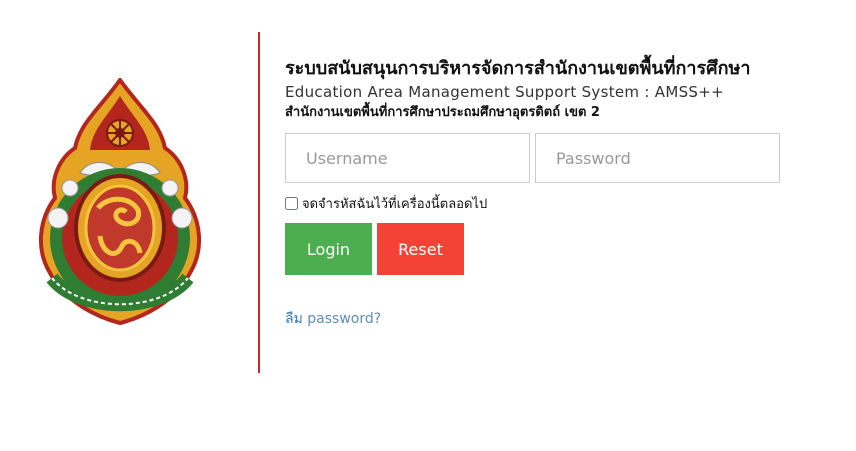 This screenshot has height=451, width=856. I want to click on username-input, so click(407, 158).